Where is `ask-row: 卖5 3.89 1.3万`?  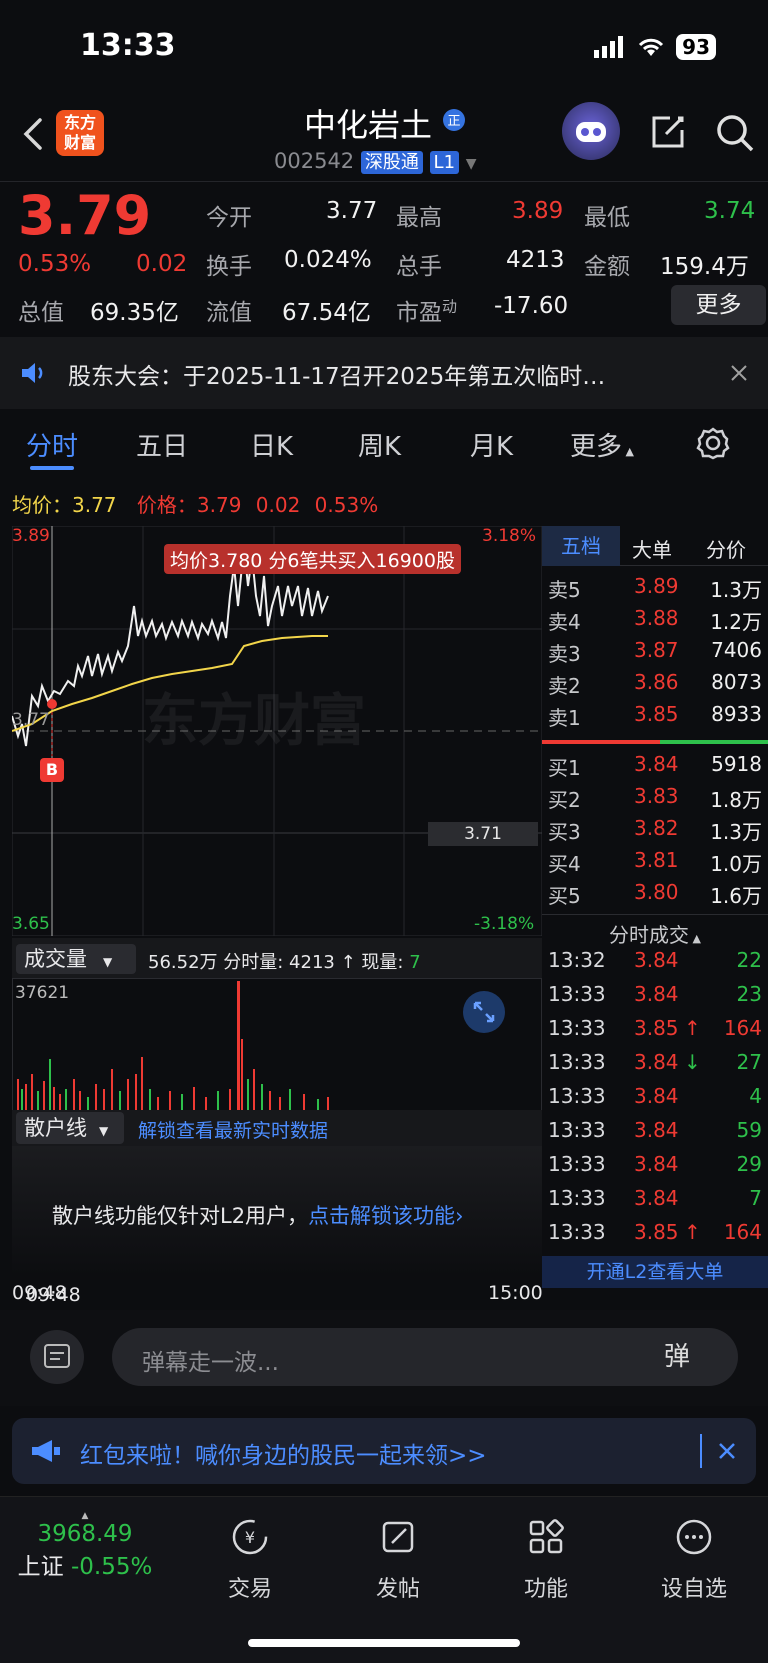
ask-row: 卖5 3.89 1.3万 is located at coordinates (655, 590).